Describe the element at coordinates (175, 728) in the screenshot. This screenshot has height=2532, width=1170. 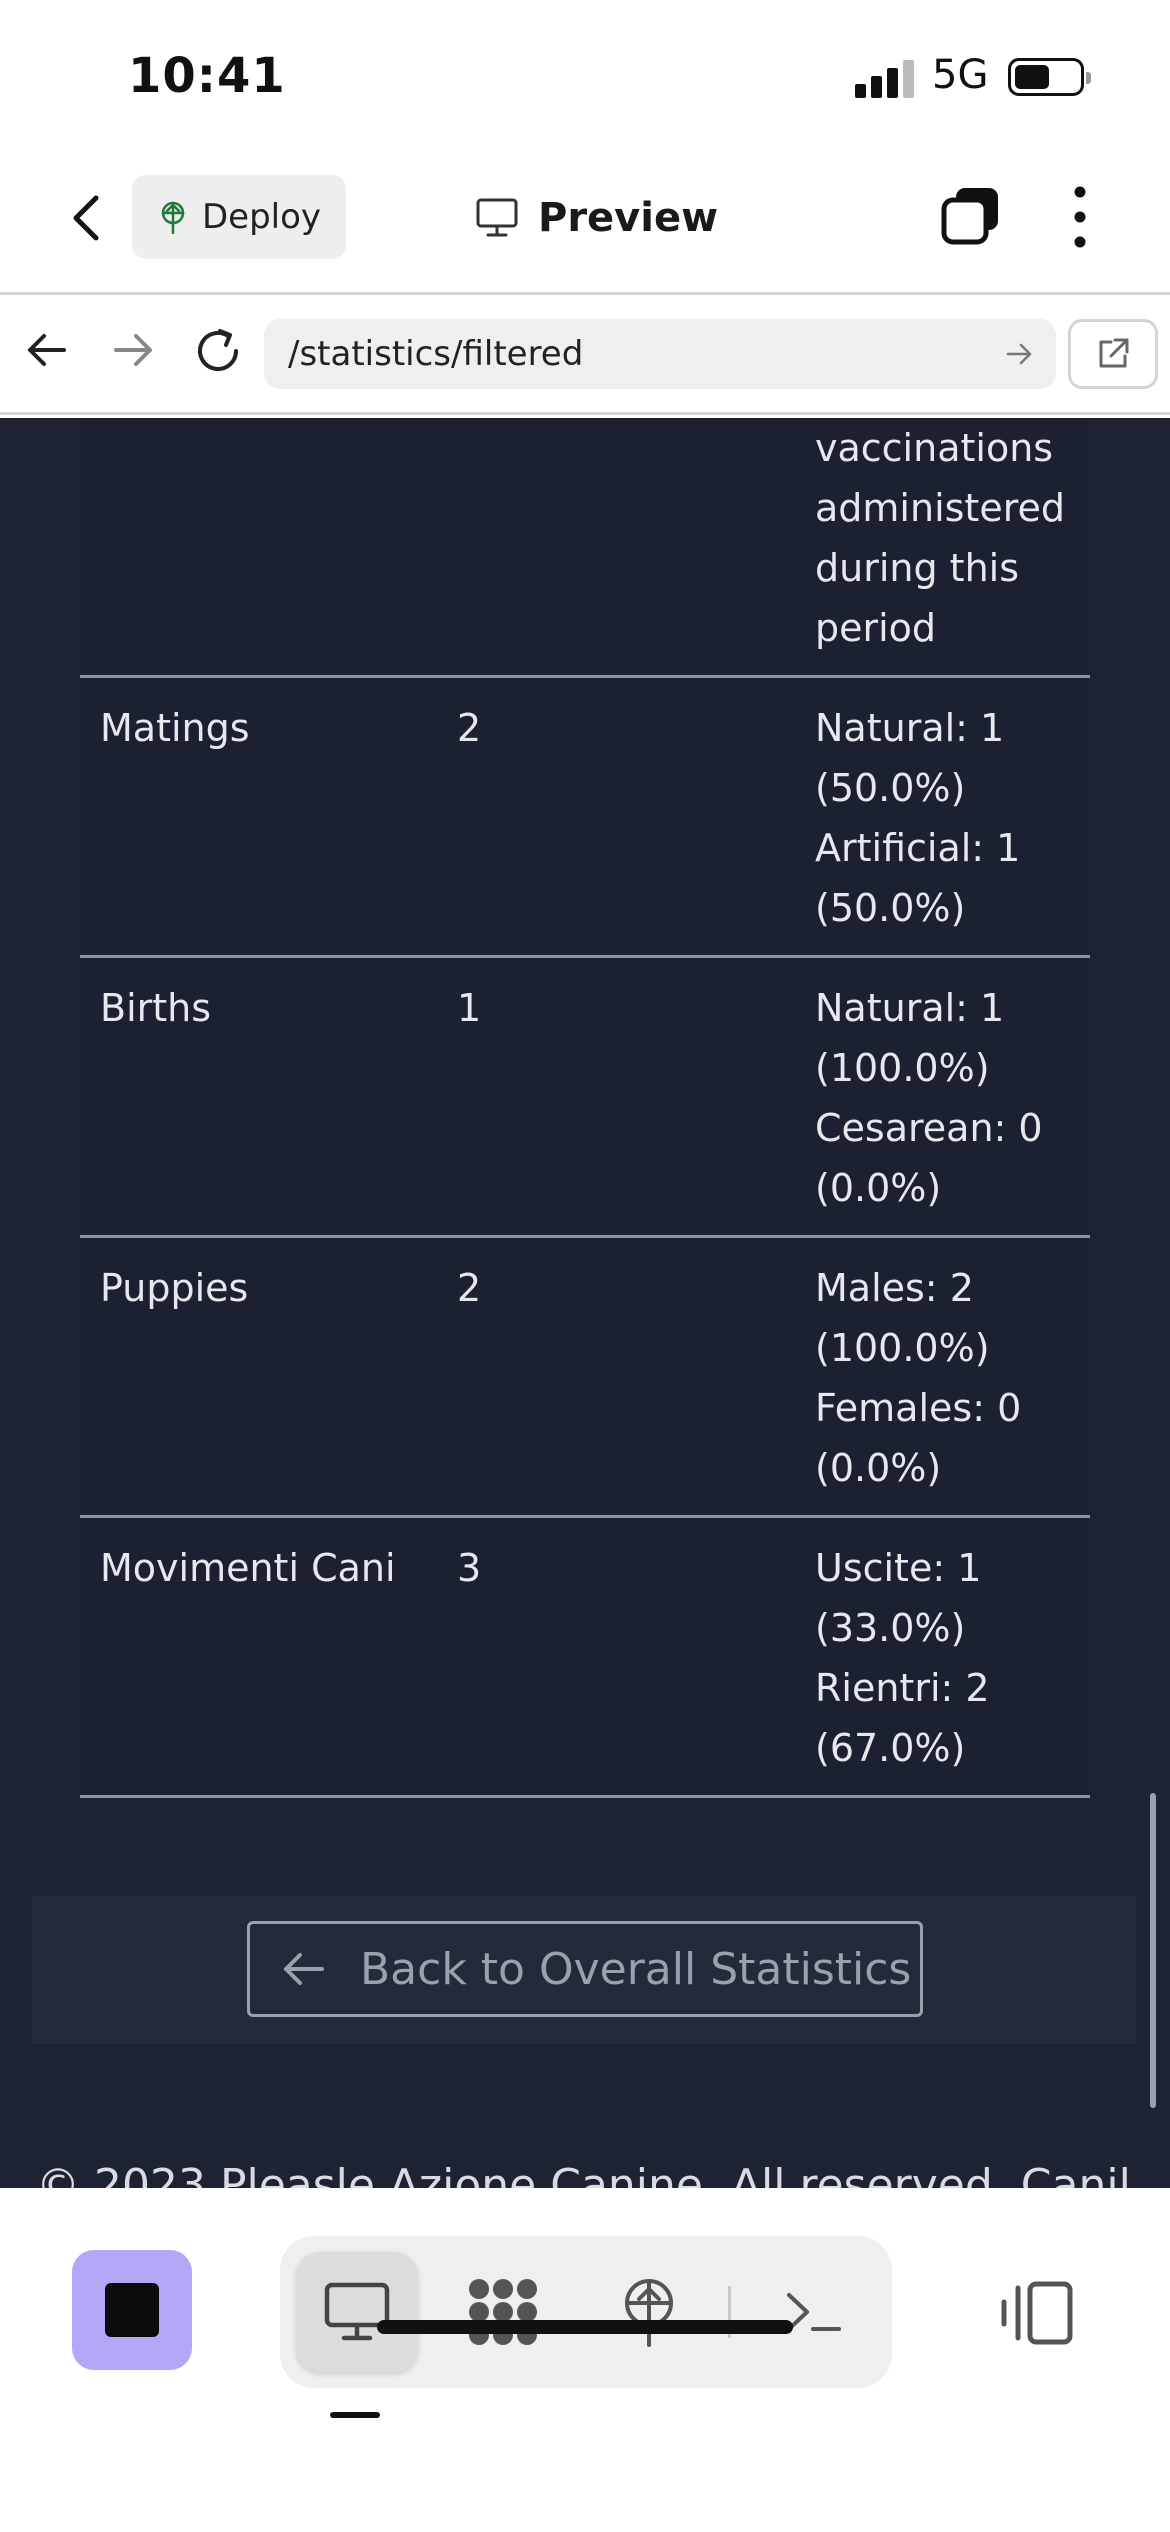
I see `row-category: Matings` at that location.